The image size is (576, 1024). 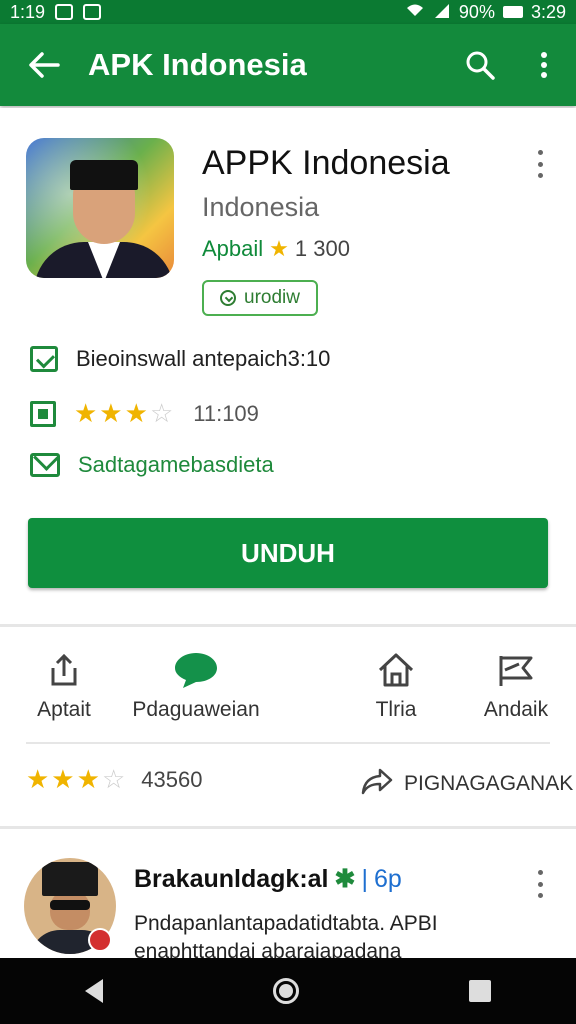 What do you see at coordinates (203, 358) in the screenshot?
I see `info-text: Bieoinswall antepaich3:10` at bounding box center [203, 358].